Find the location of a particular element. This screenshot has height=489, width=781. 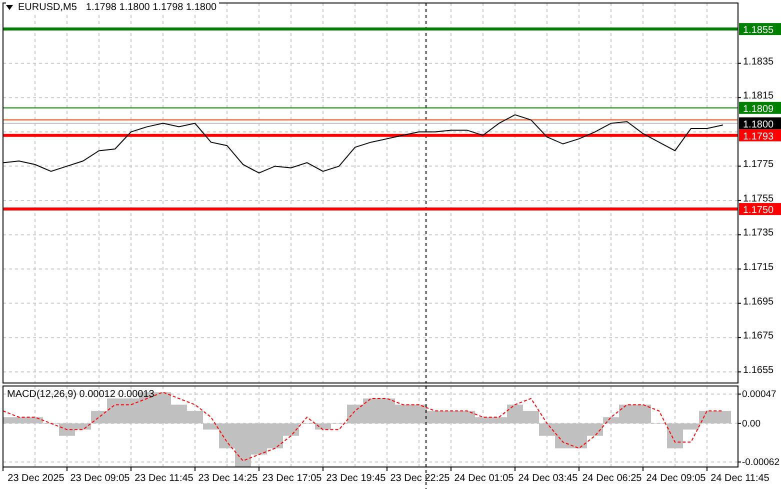

time-tick-label: 23 Dec 09:05 is located at coordinates (100, 478).